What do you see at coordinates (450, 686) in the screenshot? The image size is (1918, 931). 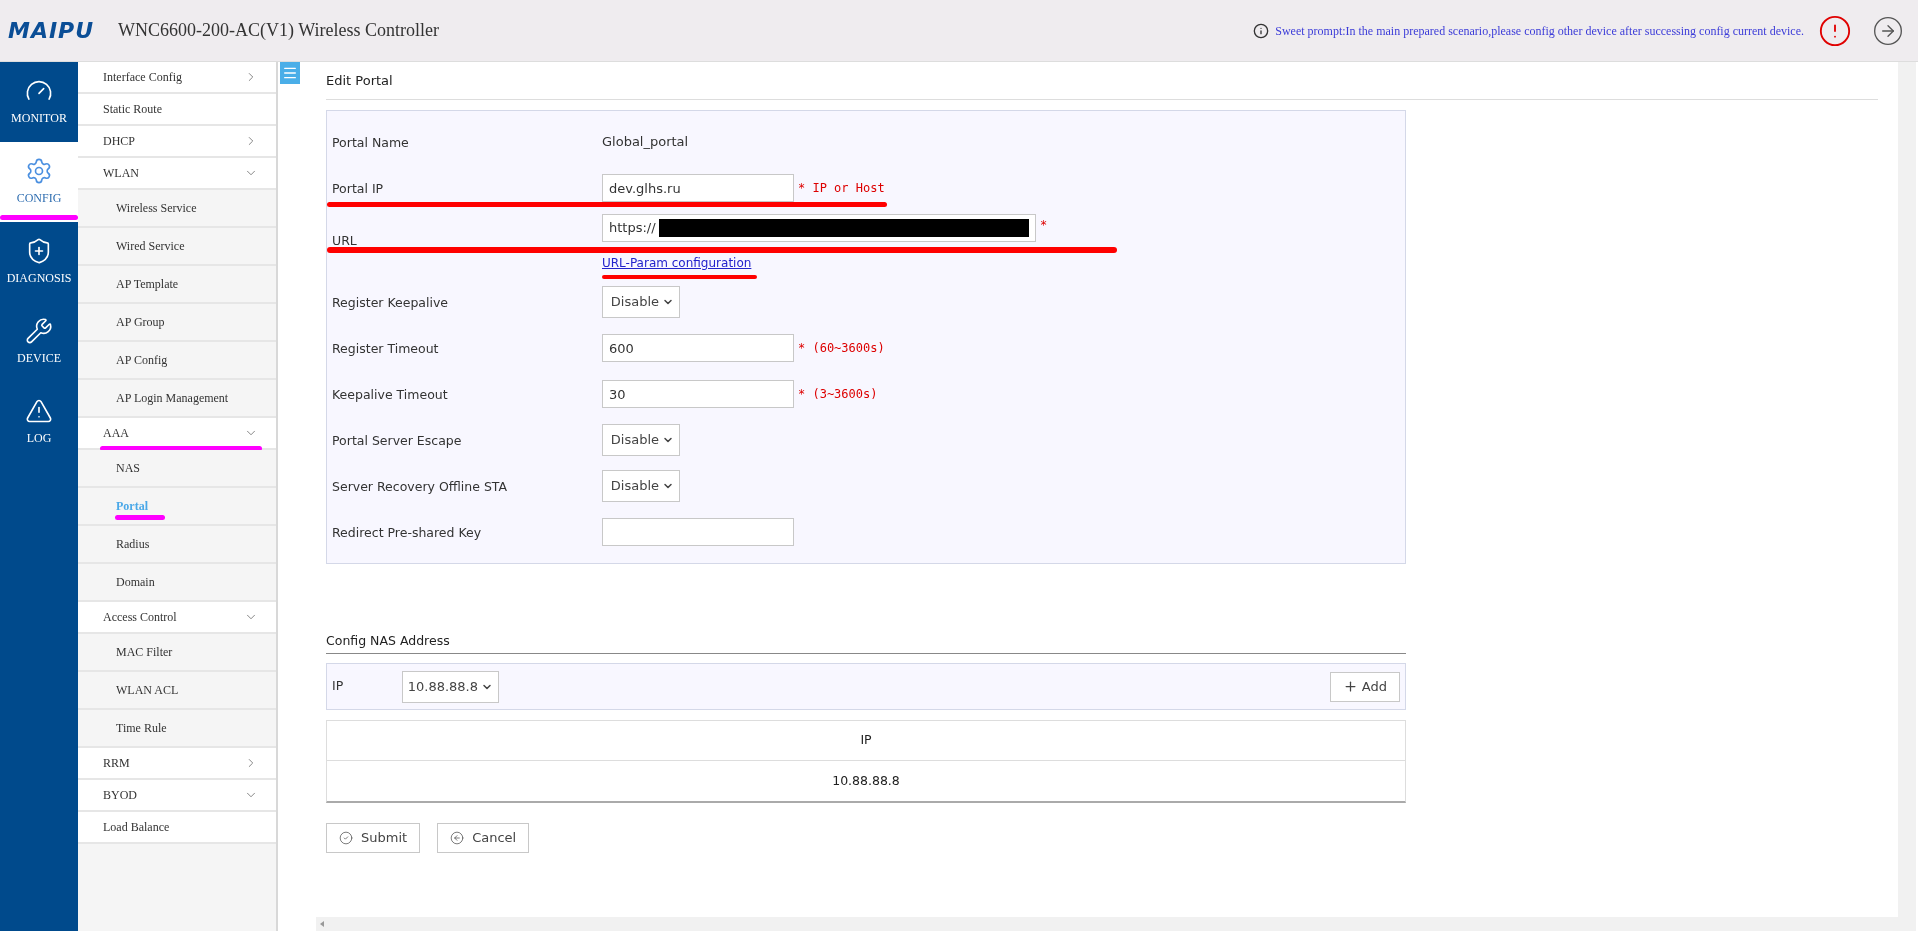 I see `ip-select: 10.88.88.8` at bounding box center [450, 686].